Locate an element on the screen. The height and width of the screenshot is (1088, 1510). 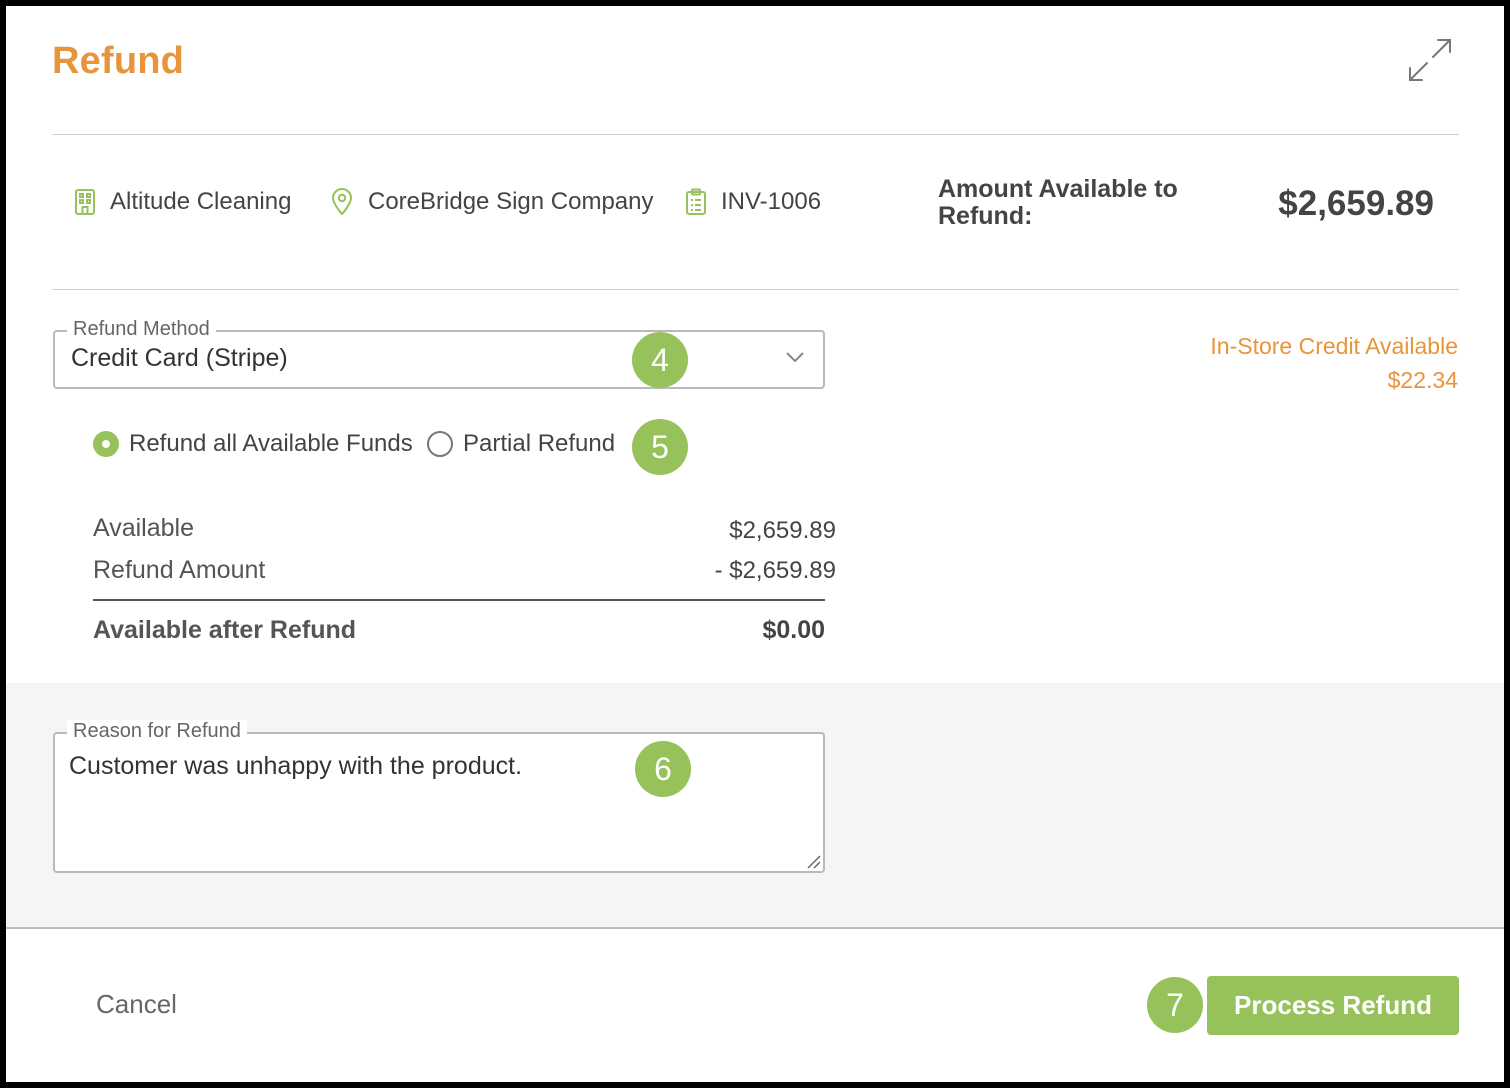
resize-grip-icon is located at coordinates (813, 861).